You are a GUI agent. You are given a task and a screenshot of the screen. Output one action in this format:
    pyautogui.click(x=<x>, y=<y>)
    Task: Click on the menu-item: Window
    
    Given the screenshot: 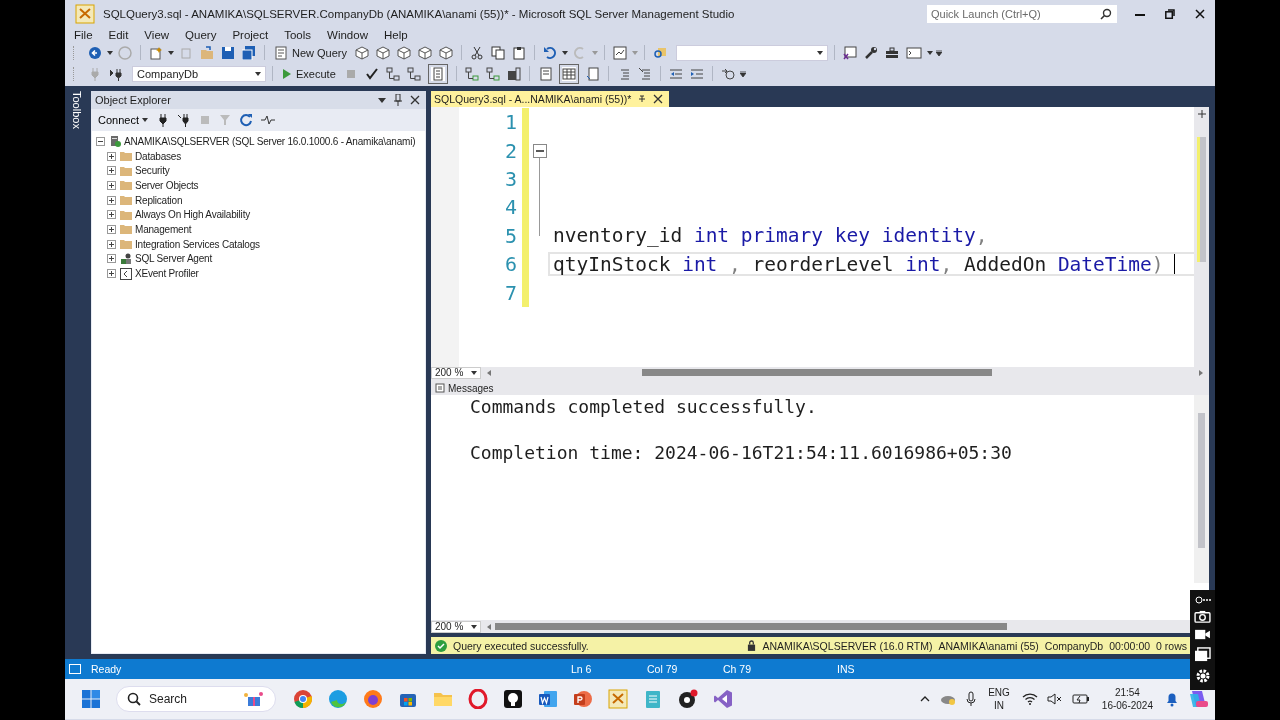 What is the action you would take?
    pyautogui.click(x=351, y=35)
    